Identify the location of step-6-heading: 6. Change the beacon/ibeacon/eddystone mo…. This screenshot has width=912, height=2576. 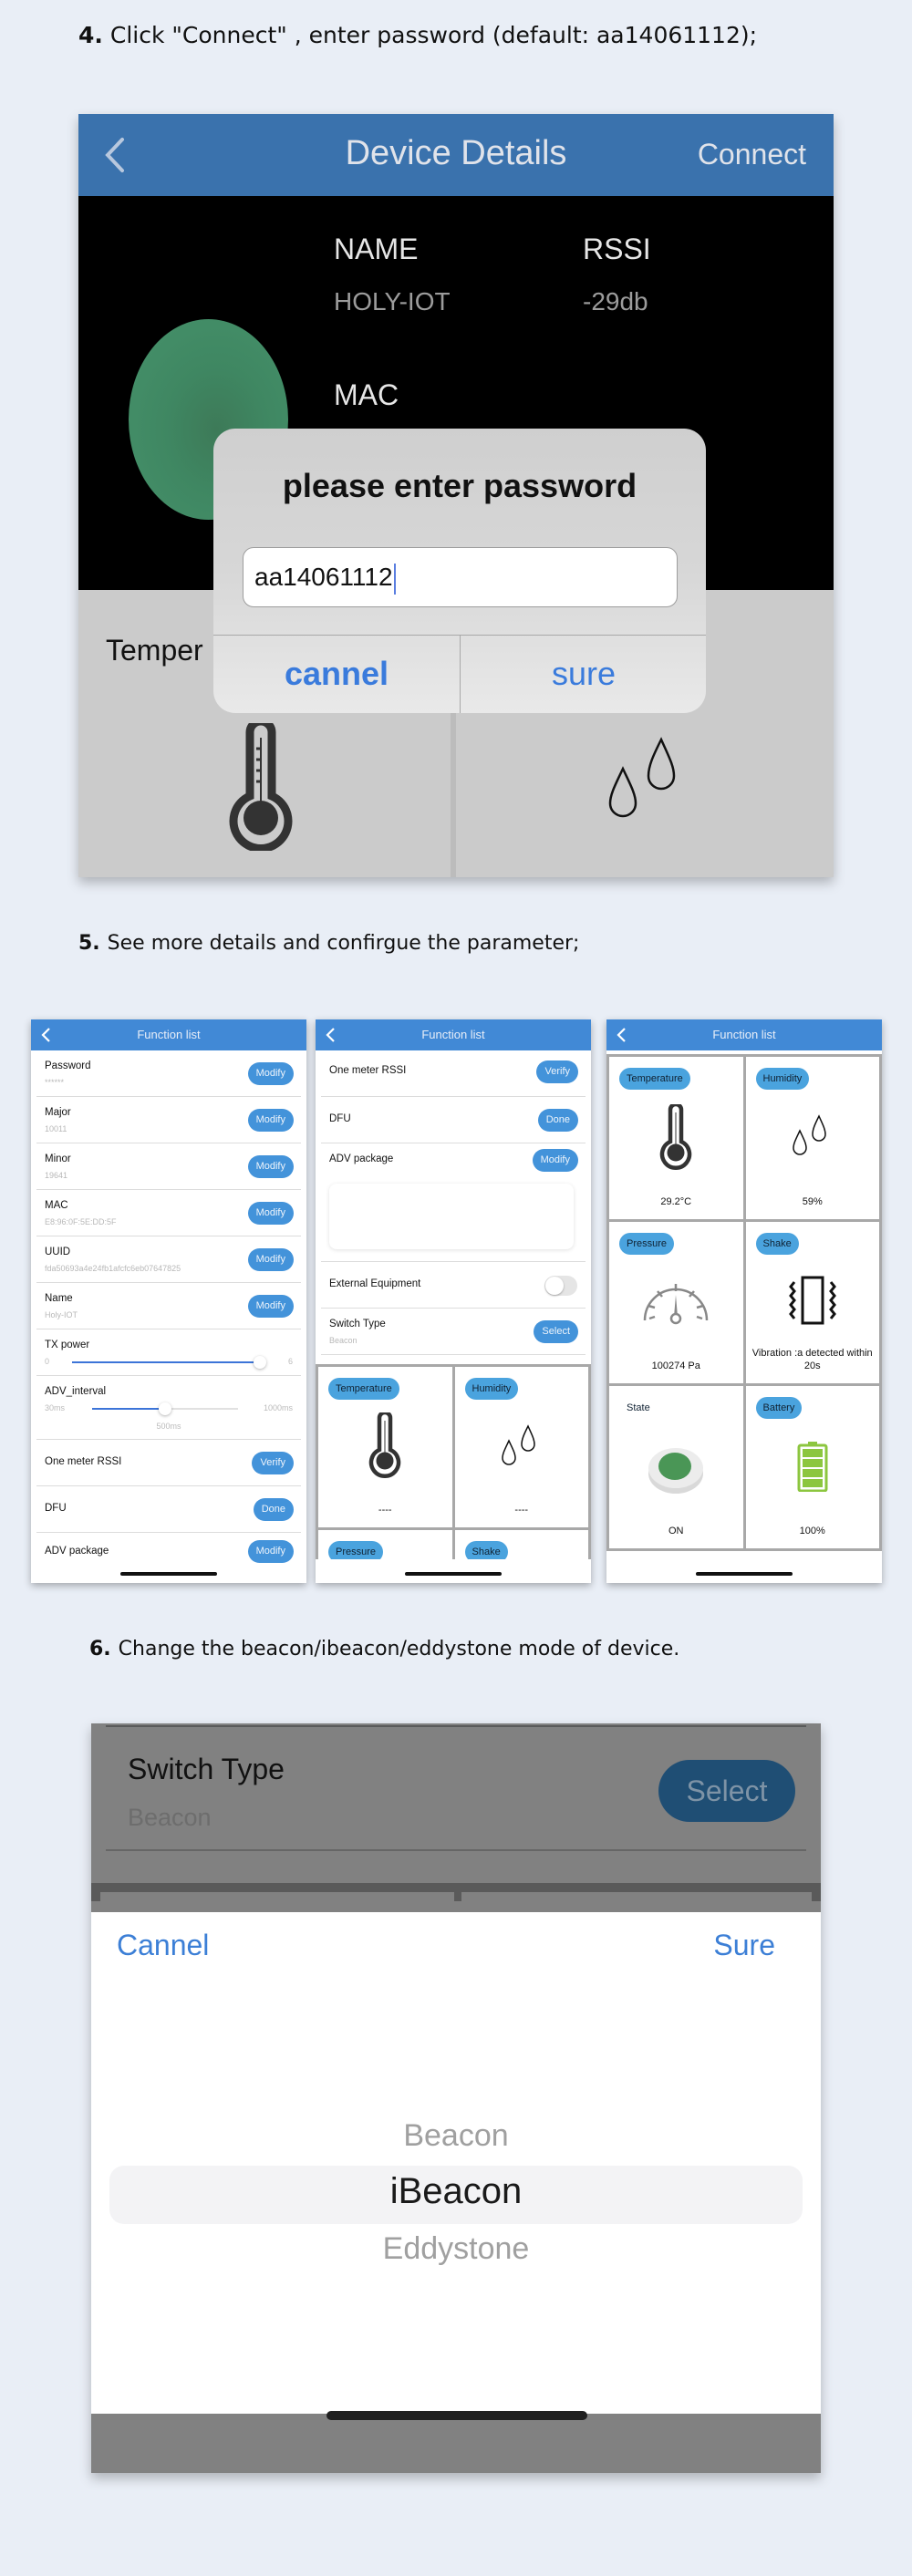
(384, 1649).